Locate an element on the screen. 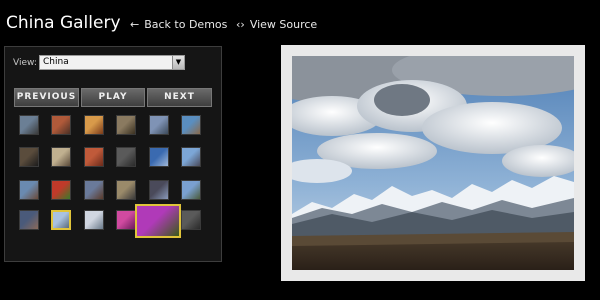  code-brackets-icon: ‹› is located at coordinates (240, 24).